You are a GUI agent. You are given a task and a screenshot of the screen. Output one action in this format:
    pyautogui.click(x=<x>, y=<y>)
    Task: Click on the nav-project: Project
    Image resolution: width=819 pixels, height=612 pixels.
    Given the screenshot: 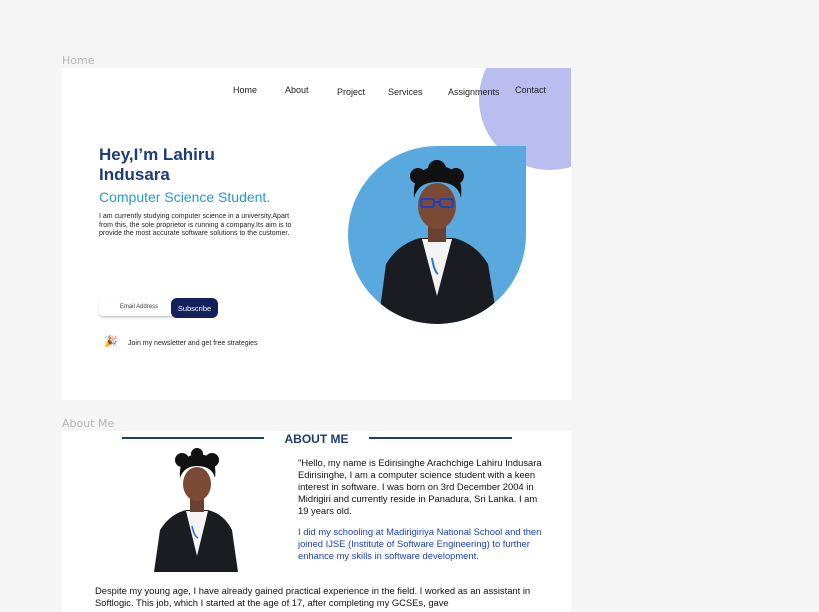 What is the action you would take?
    pyautogui.click(x=351, y=92)
    